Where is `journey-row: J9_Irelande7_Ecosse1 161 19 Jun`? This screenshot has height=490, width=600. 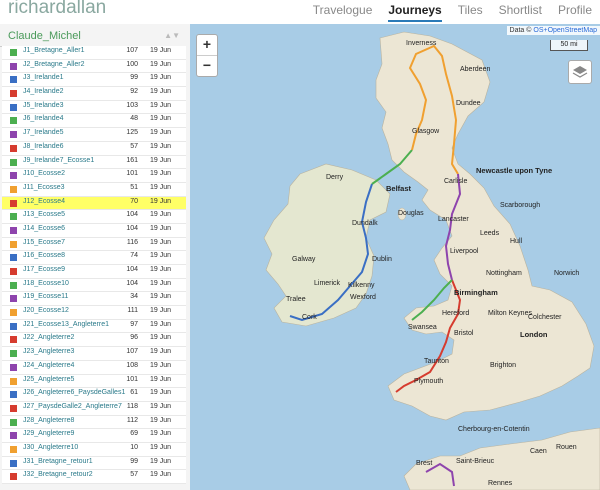 journey-row: J9_Irelande7_Ecosse1 161 19 Jun is located at coordinates (94, 162).